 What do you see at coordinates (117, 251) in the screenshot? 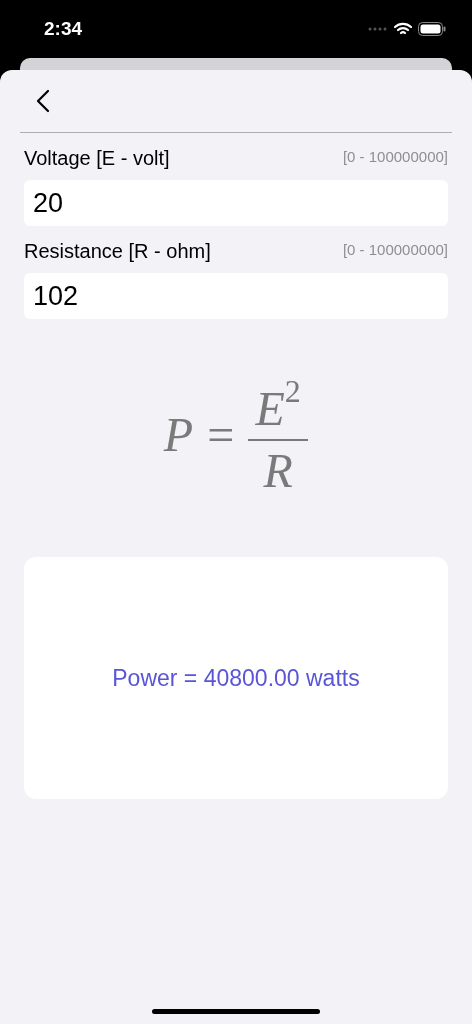
I see `field-label: Resistance [R - ohm]` at bounding box center [117, 251].